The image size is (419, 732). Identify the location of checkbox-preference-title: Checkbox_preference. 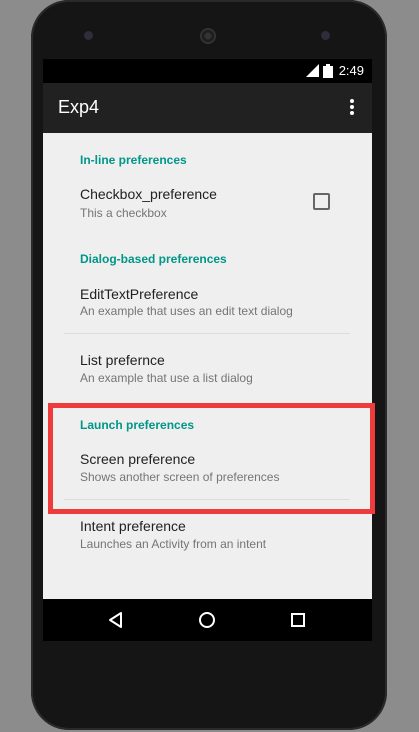
(148, 194).